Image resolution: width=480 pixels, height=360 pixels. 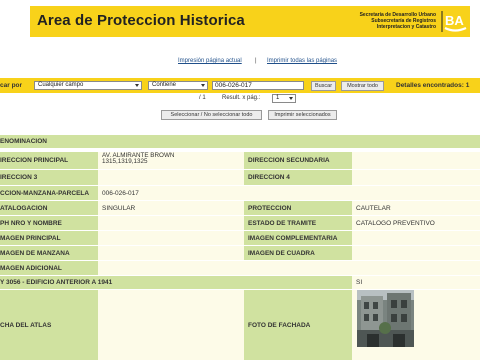 I want to click on record-row-imagen-principal: MAGEN PRINCIPAL IMAGEN COMPLEMENTARIA, so click(x=240, y=237).